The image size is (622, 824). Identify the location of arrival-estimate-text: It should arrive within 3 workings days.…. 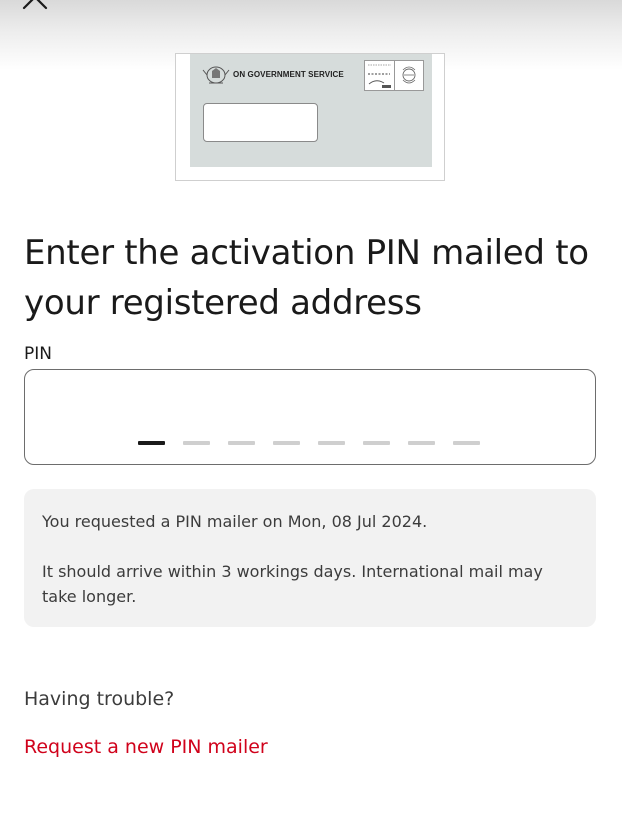
(292, 584).